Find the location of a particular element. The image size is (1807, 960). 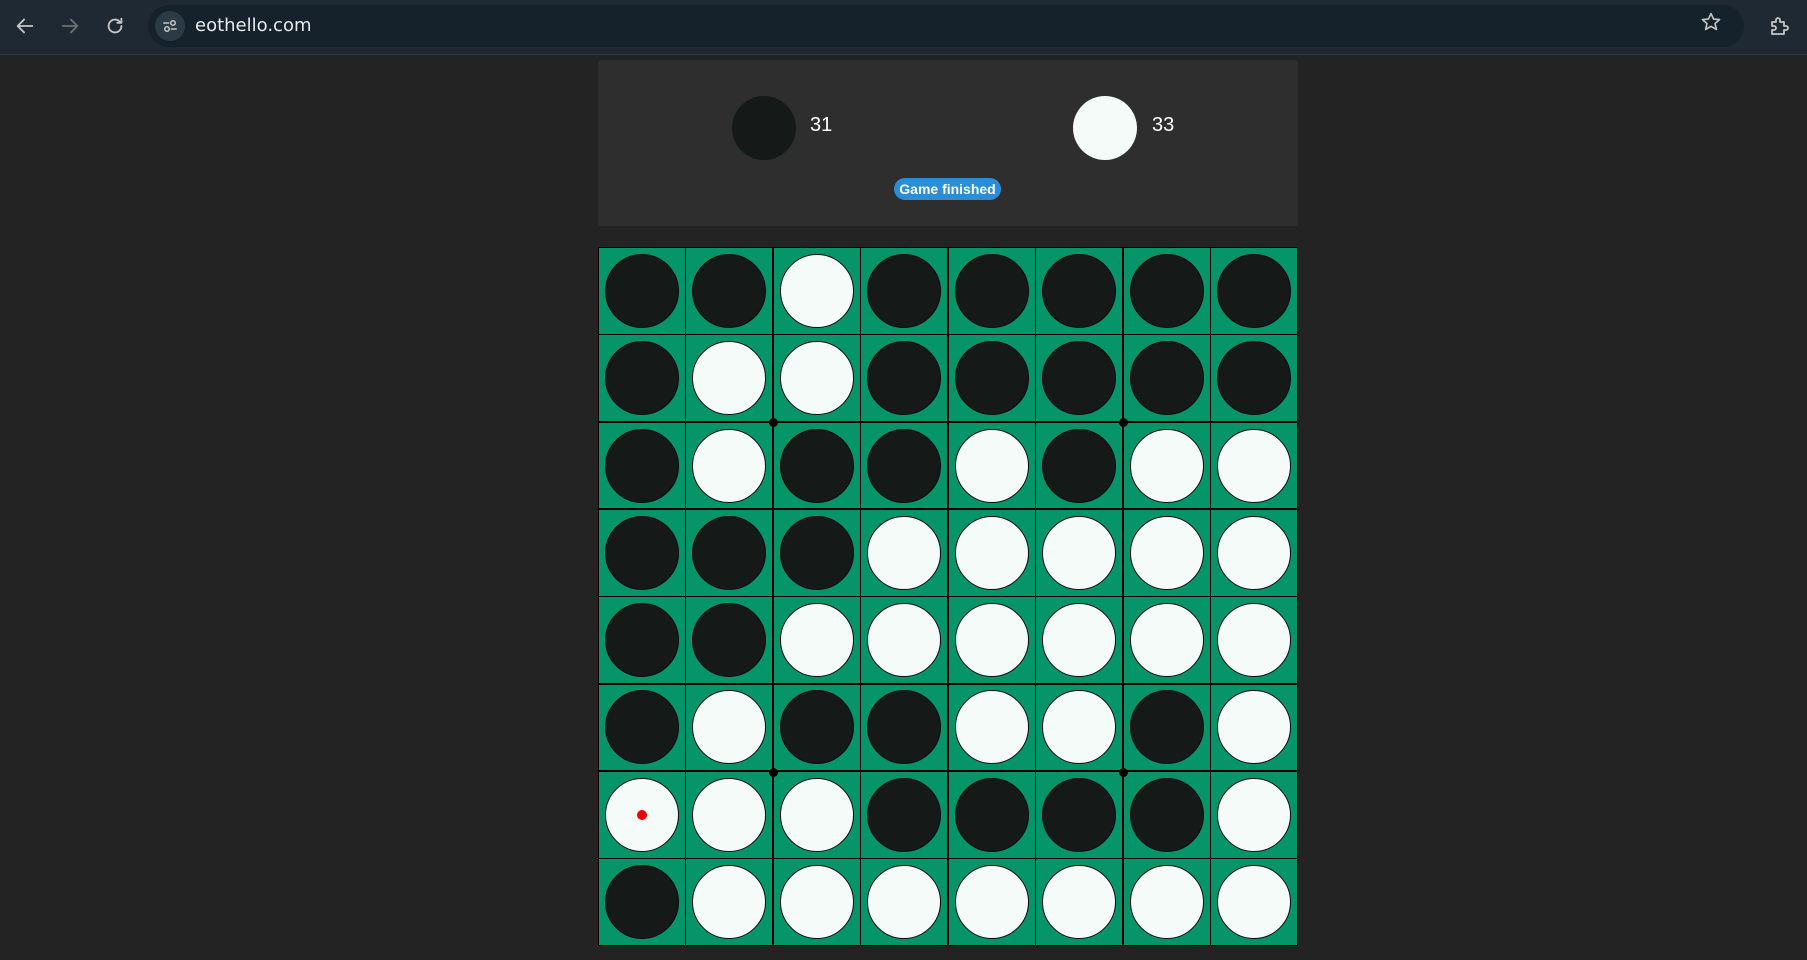

board-cell-h6 is located at coordinates (1254, 727).